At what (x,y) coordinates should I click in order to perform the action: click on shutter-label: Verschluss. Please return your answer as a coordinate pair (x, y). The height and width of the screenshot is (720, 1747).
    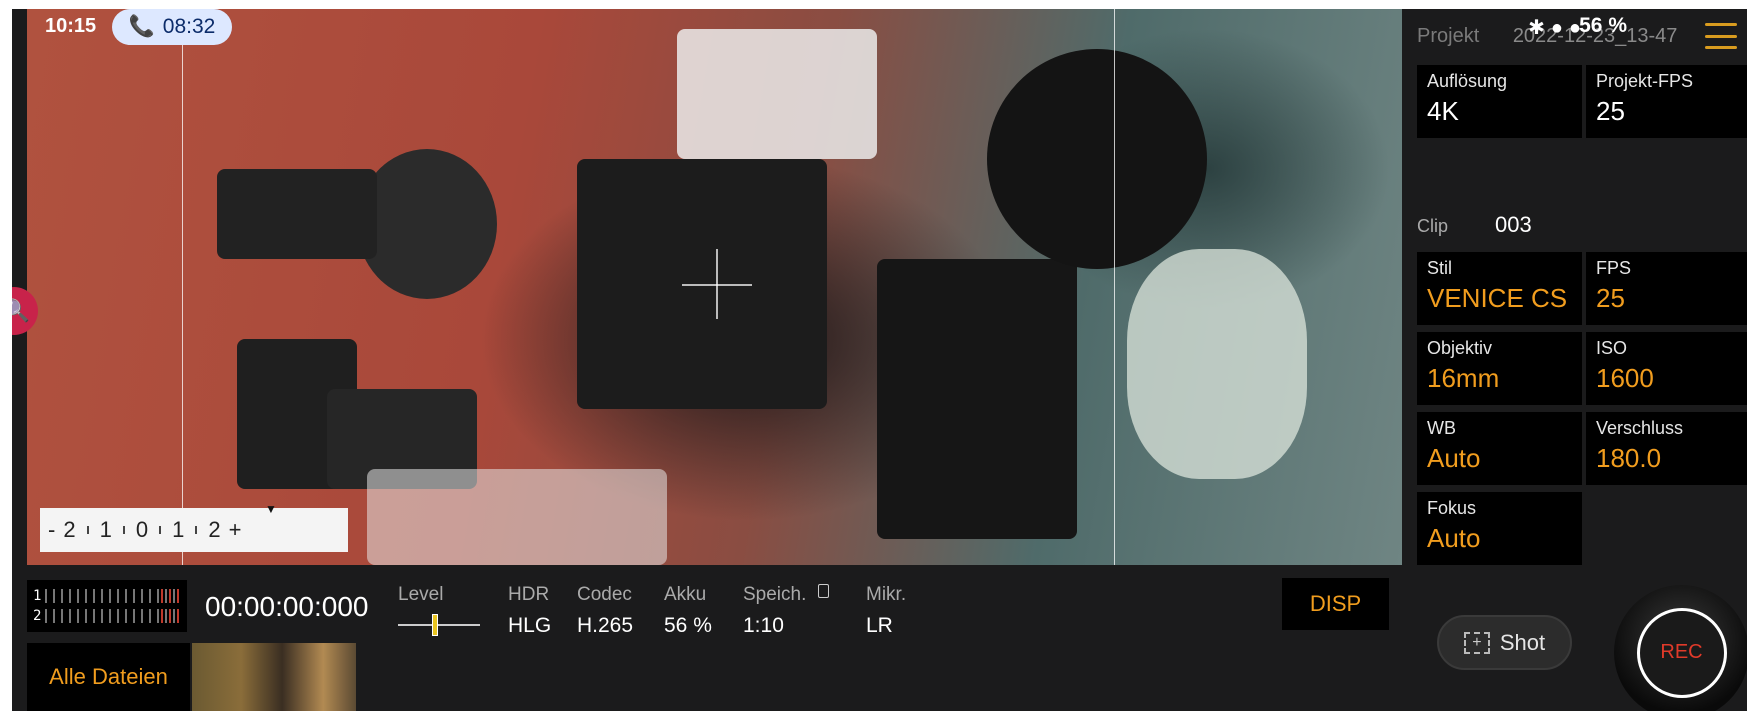
    Looking at the image, I should click on (1640, 428).